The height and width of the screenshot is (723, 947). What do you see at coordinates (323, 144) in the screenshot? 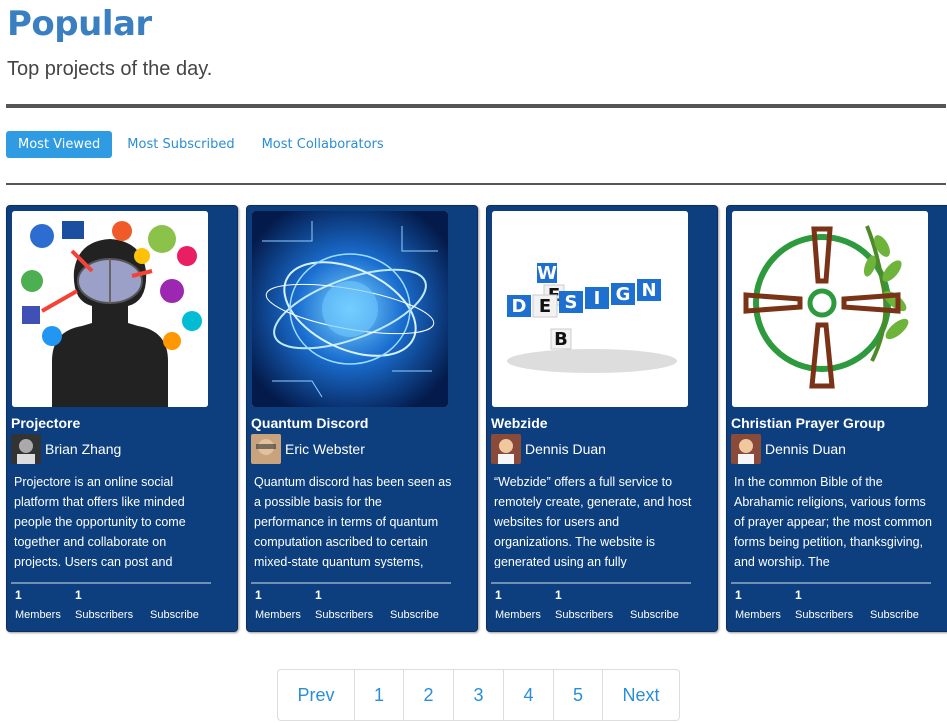
I see `tab-most-collaborators: Most Collaborators` at bounding box center [323, 144].